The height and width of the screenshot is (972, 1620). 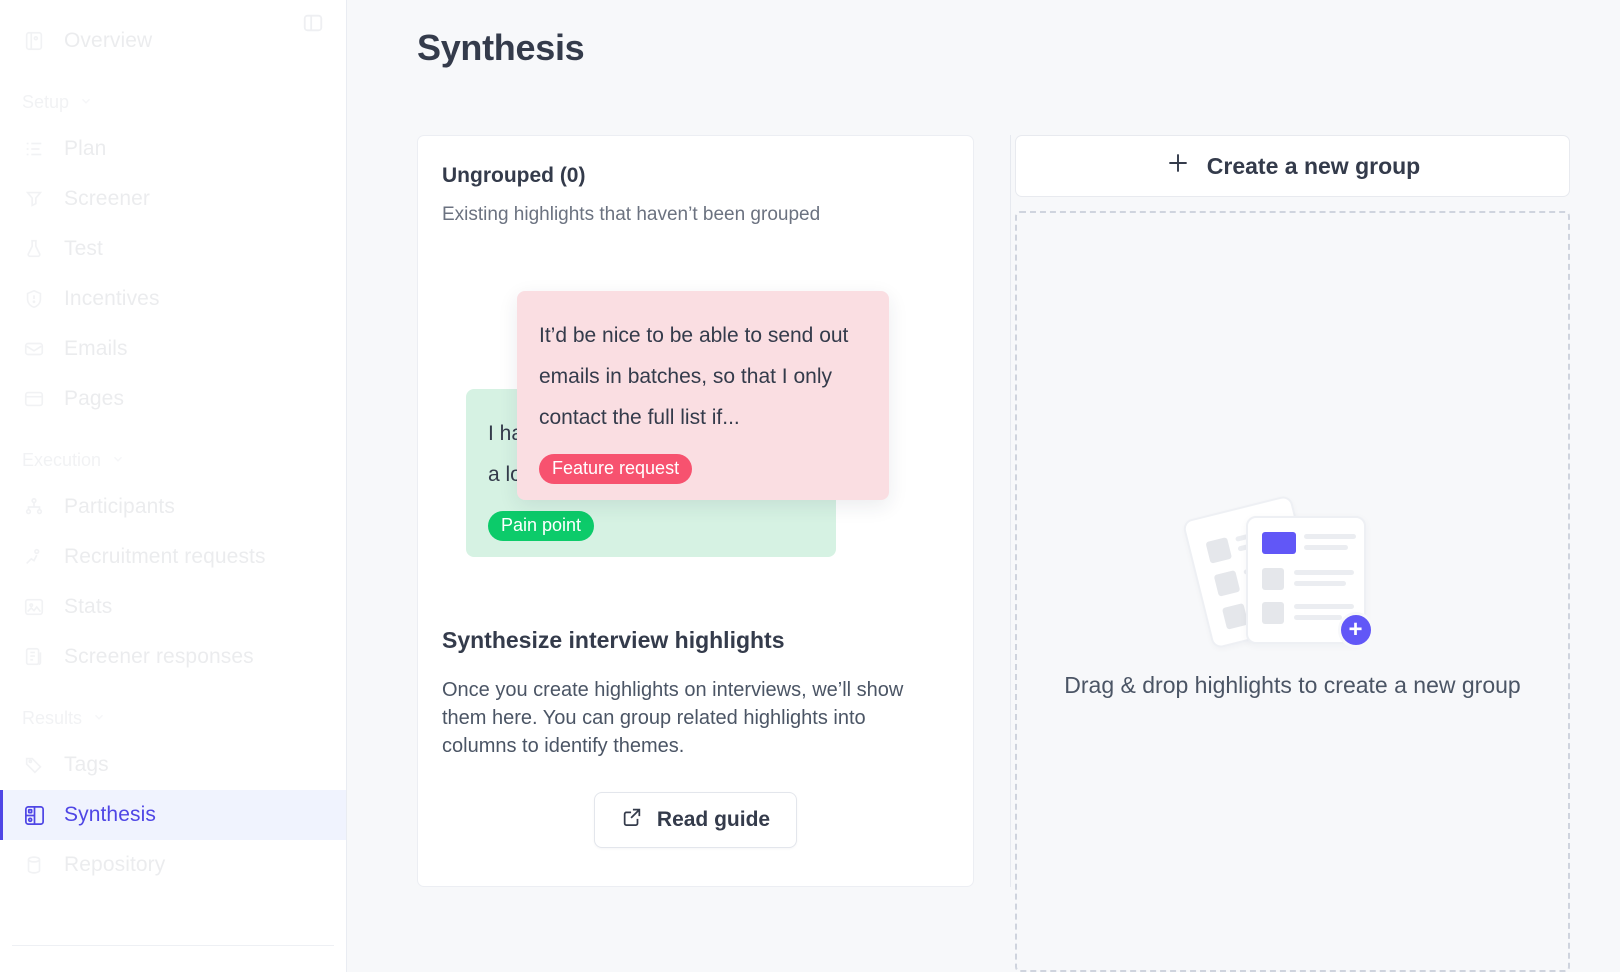 What do you see at coordinates (83, 248) in the screenshot?
I see `sidebar-item-label: Test` at bounding box center [83, 248].